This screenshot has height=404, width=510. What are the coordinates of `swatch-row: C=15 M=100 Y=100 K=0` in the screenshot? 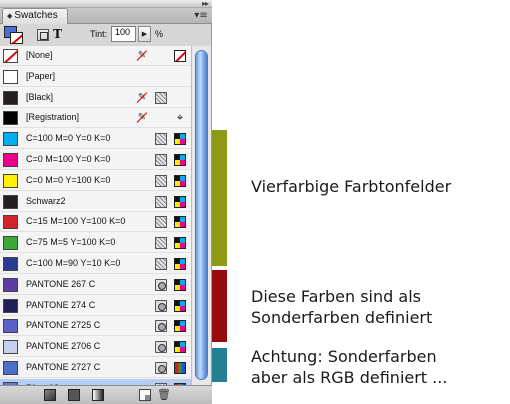 It's located at (95, 222).